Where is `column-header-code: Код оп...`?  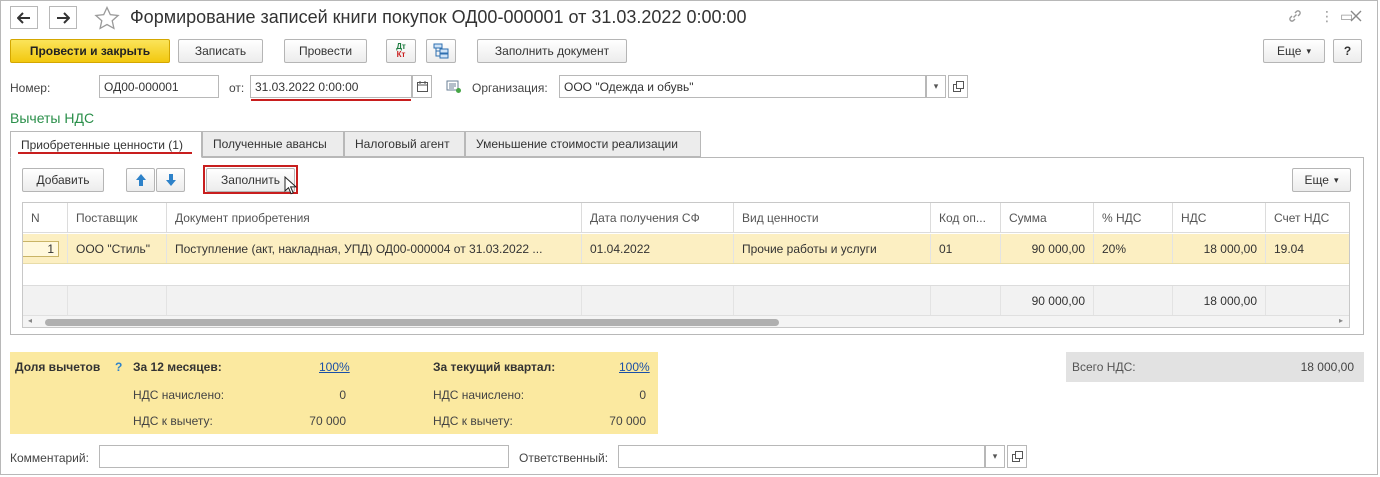 column-header-code: Код оп... is located at coordinates (966, 218).